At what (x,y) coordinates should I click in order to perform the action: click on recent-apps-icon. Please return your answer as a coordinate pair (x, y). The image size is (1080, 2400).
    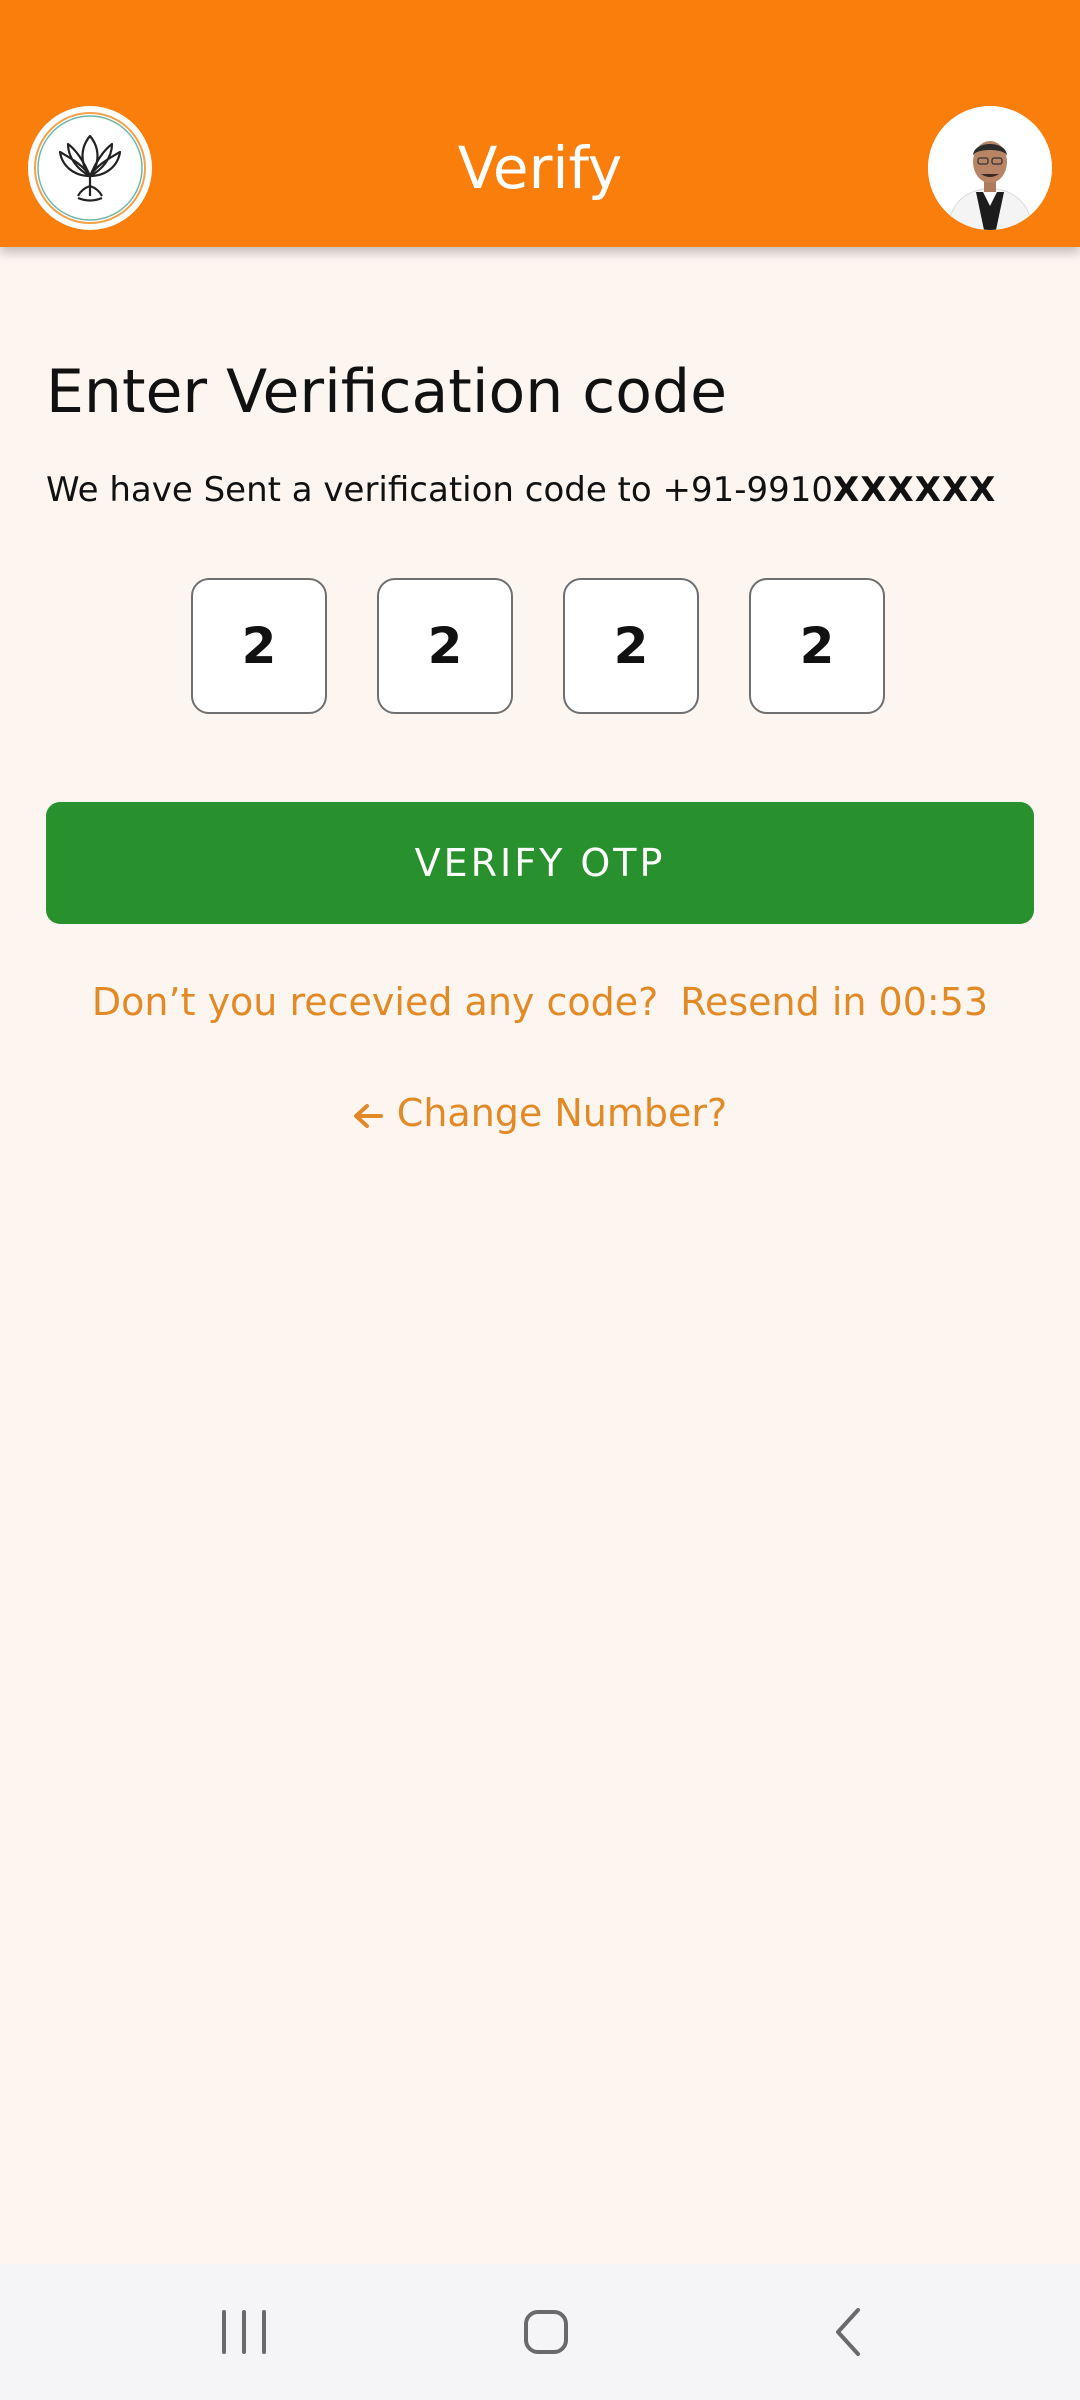
    Looking at the image, I should click on (244, 2334).